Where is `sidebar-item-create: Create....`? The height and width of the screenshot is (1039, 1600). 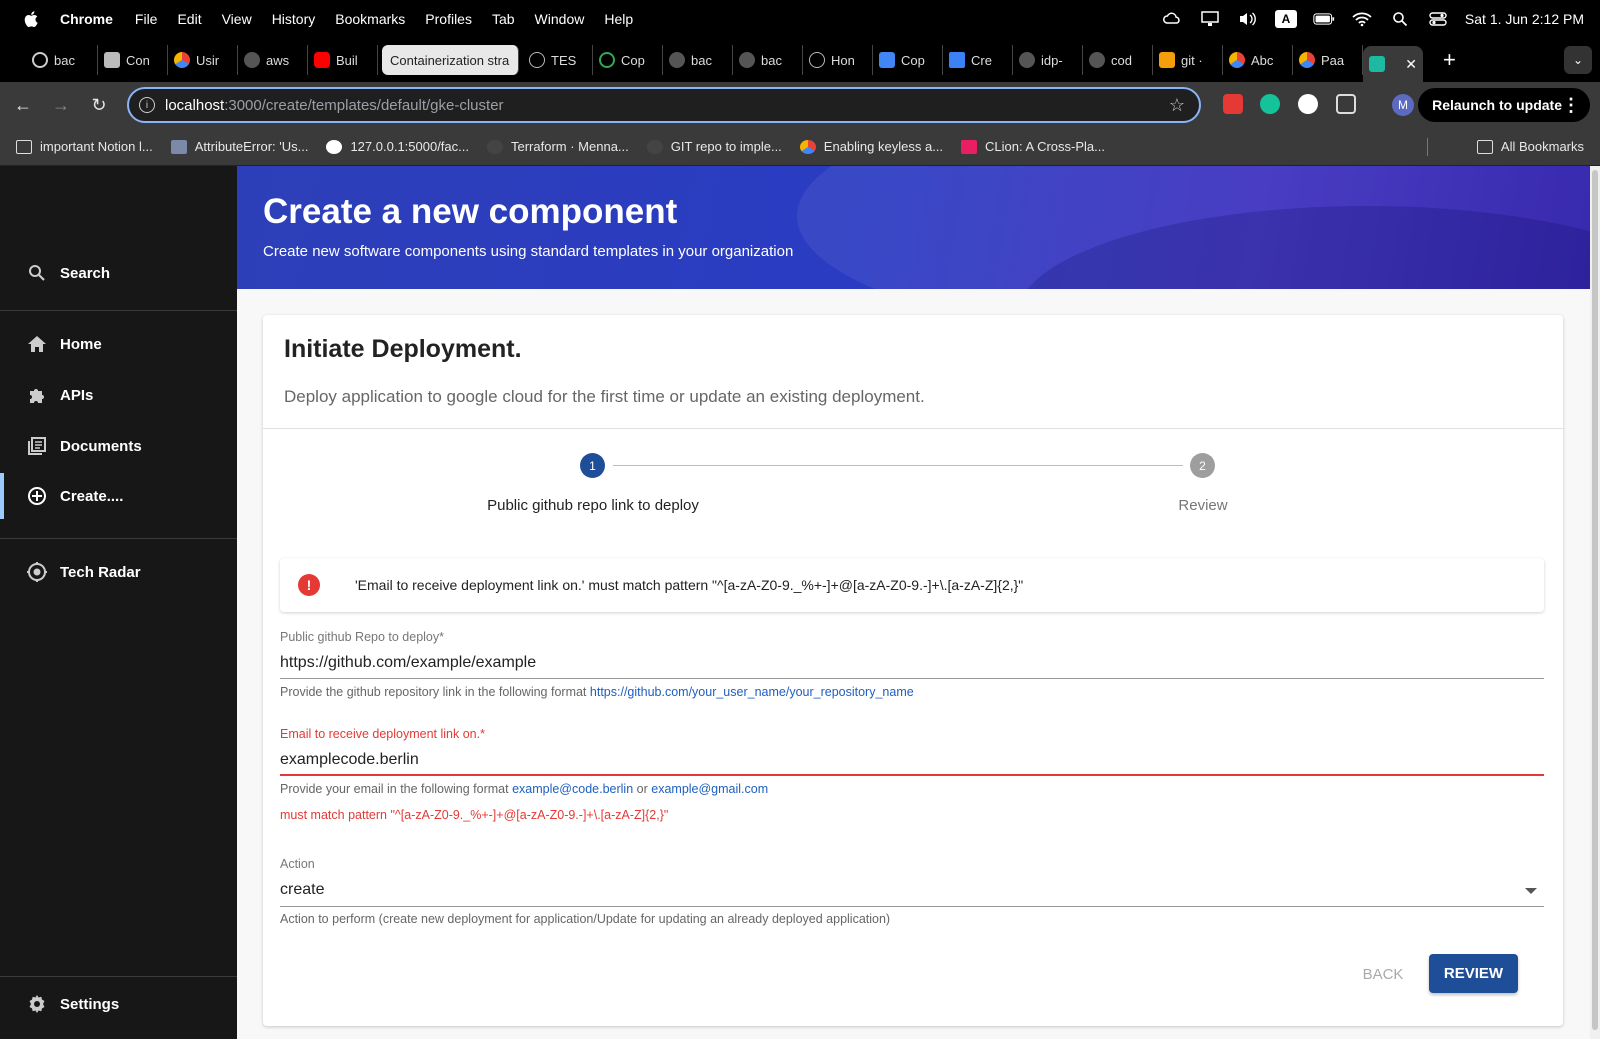
sidebar-item-create: Create.... is located at coordinates (118, 496).